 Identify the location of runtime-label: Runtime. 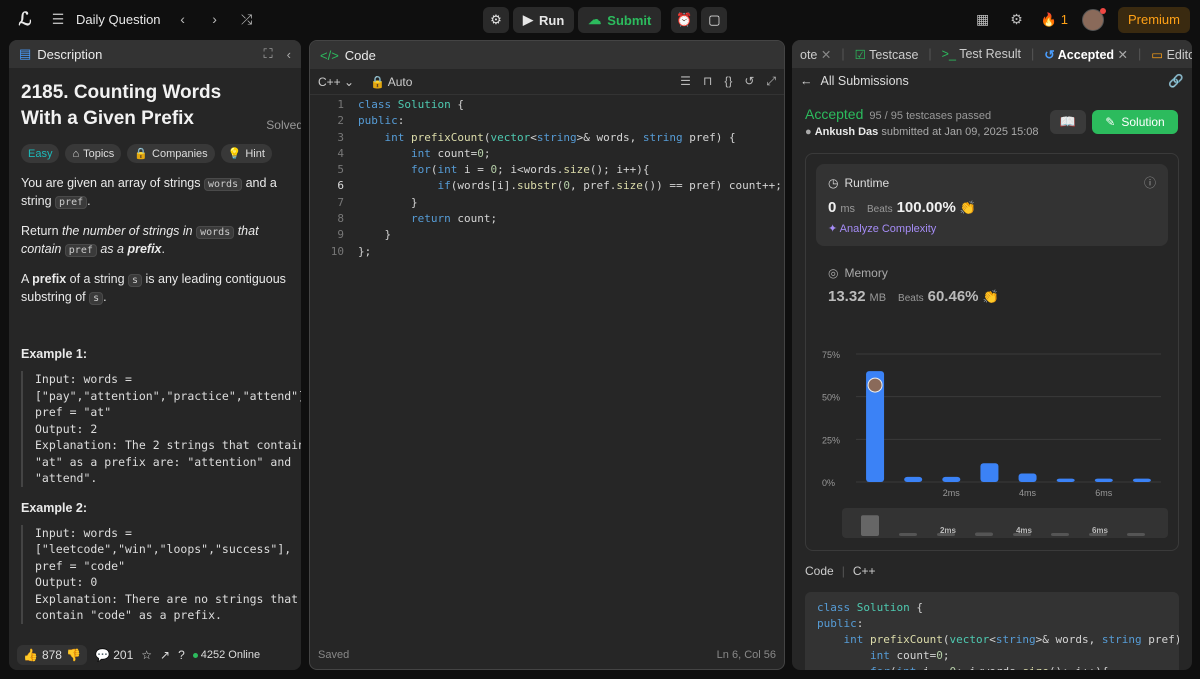
(867, 182).